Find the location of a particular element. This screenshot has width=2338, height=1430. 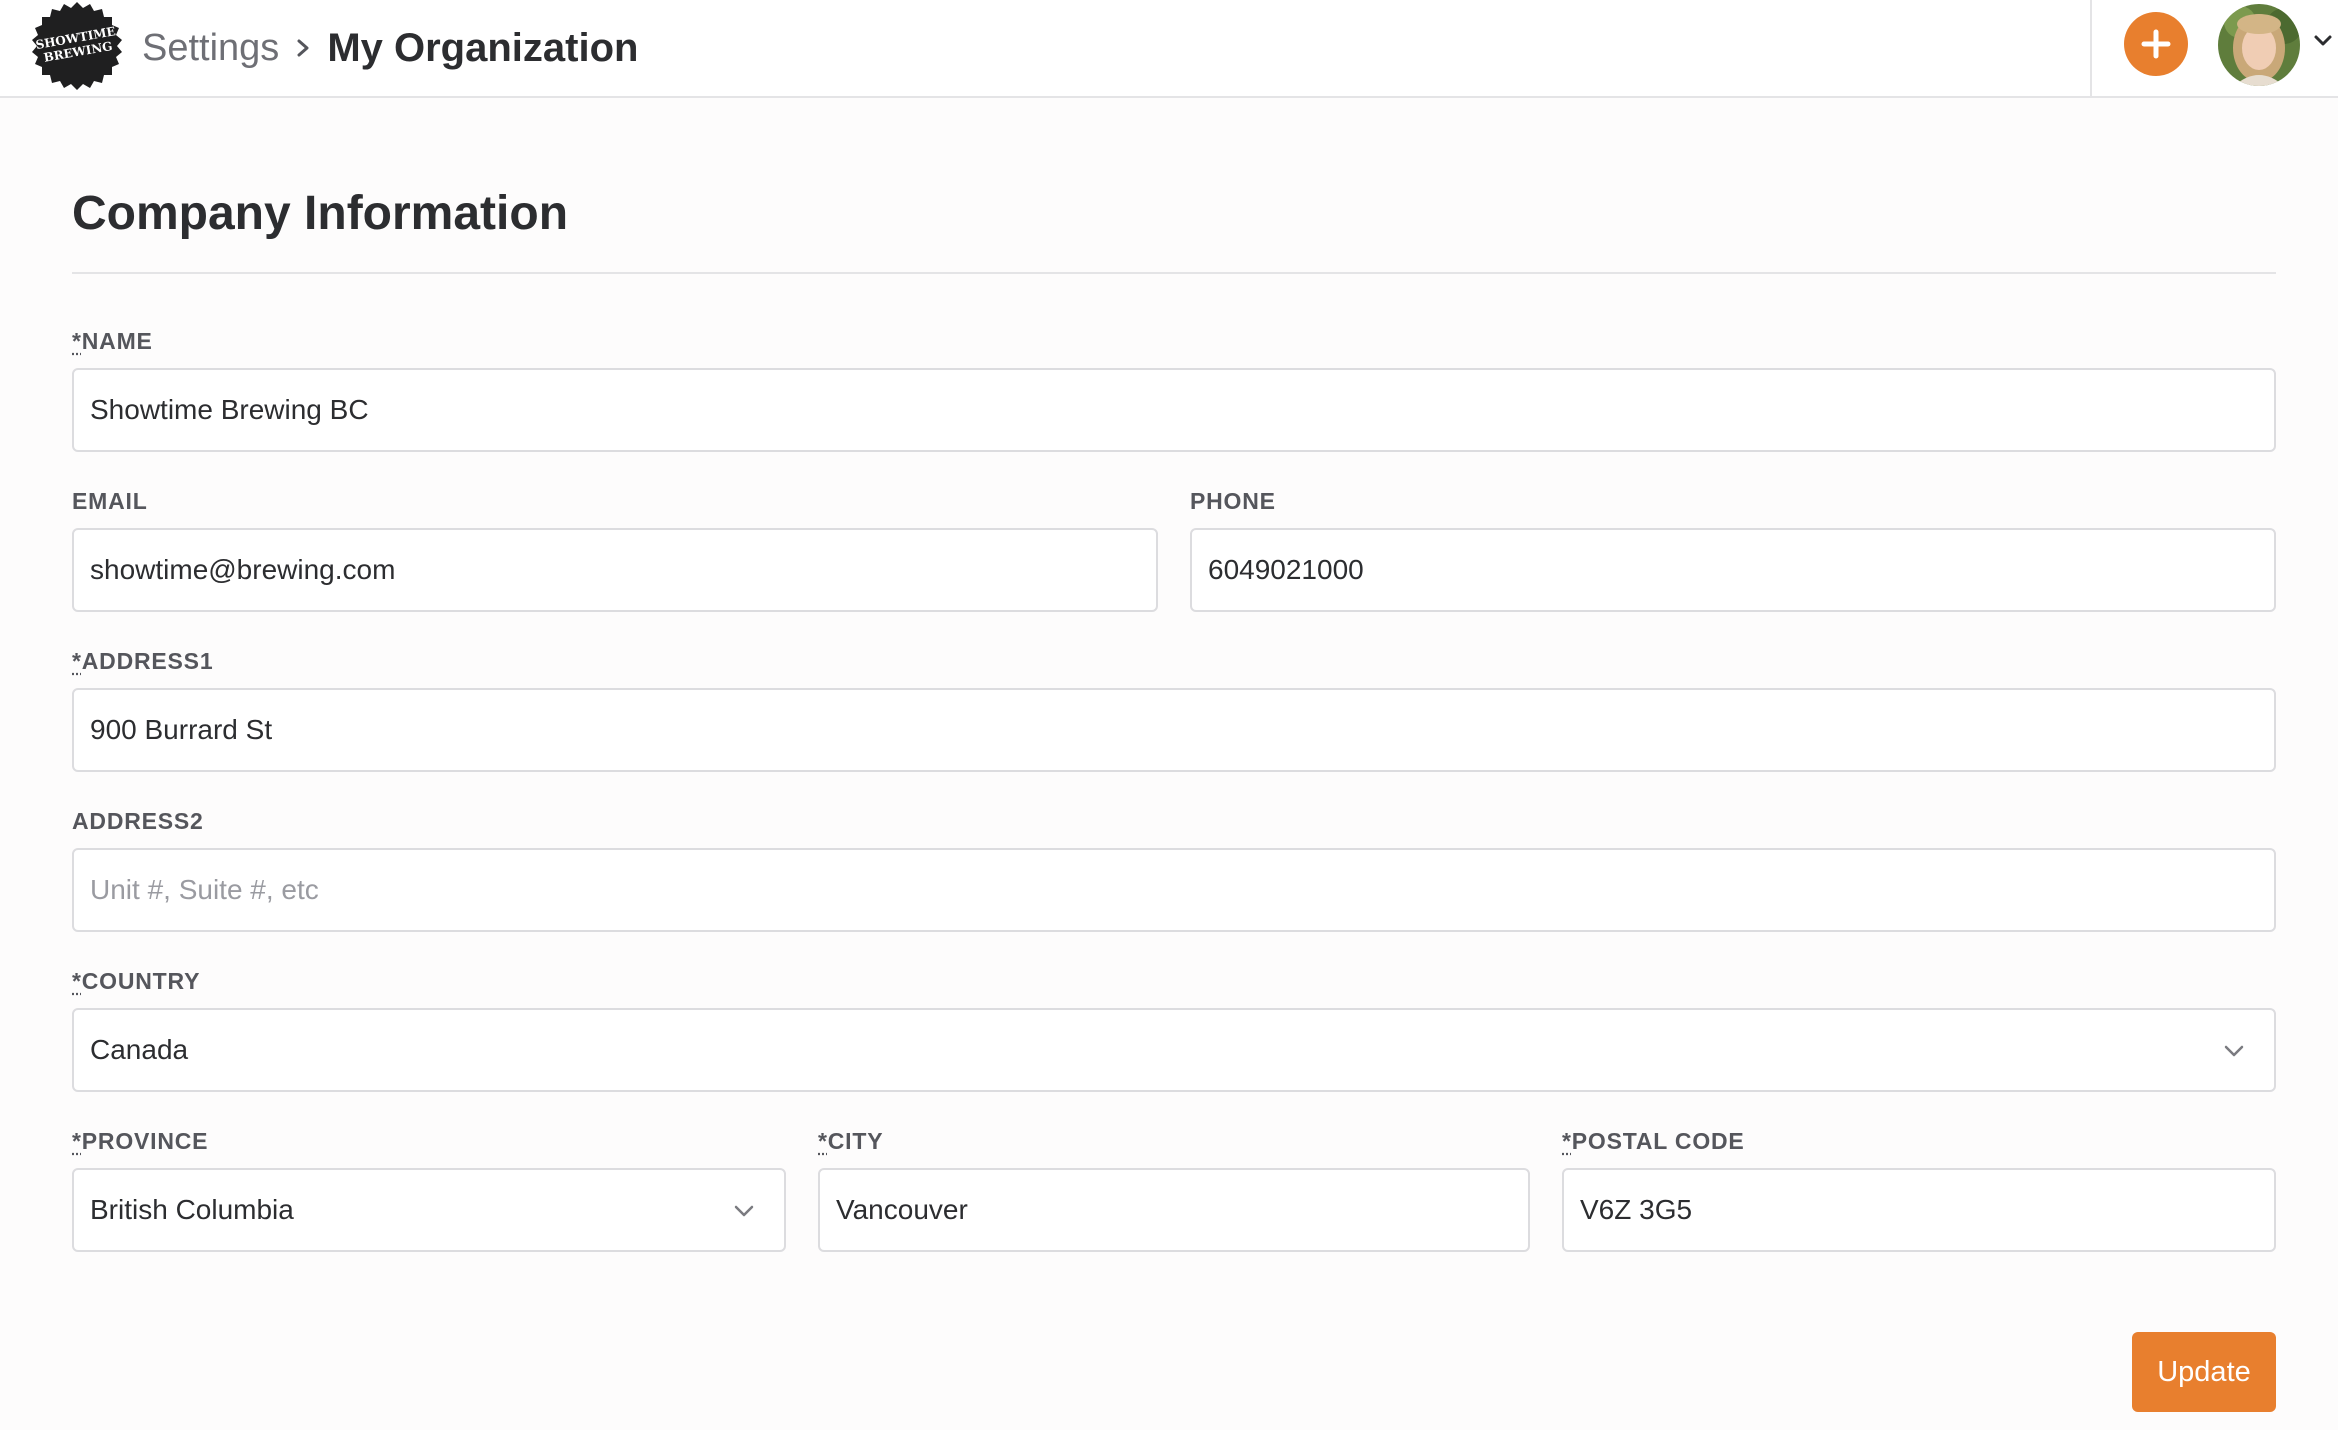

add-button is located at coordinates (2156, 44).